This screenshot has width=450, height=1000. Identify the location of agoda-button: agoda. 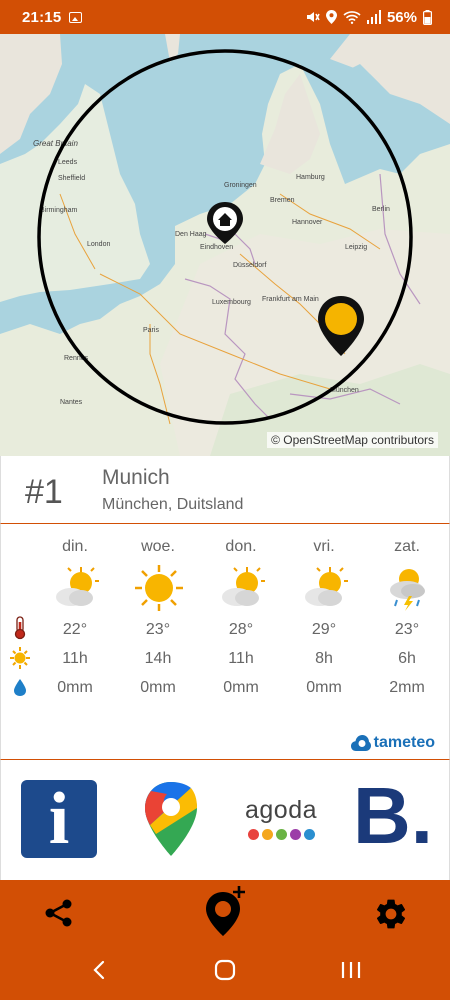
(281, 819).